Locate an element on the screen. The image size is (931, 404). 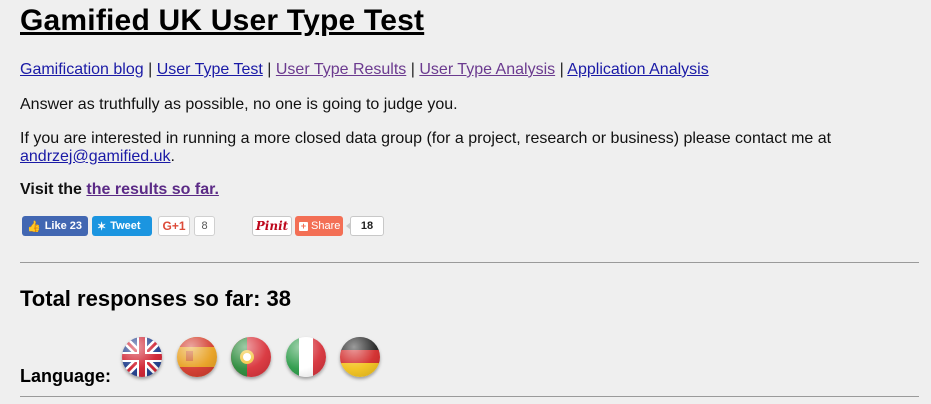
contact-email-link: andrzej@gamified.uk is located at coordinates (95, 156).